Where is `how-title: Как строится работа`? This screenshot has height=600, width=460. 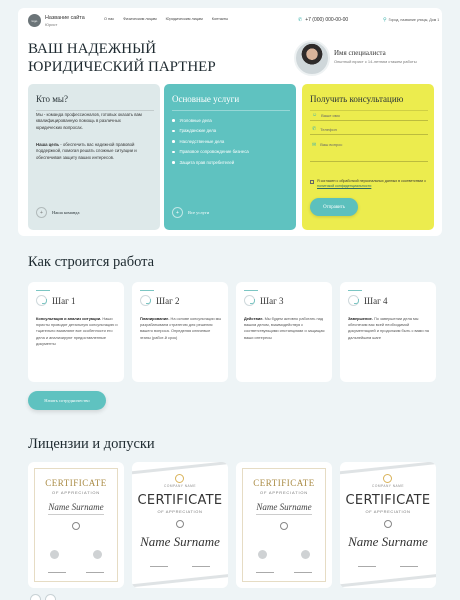 how-title: Как строится работа is located at coordinates (91, 262).